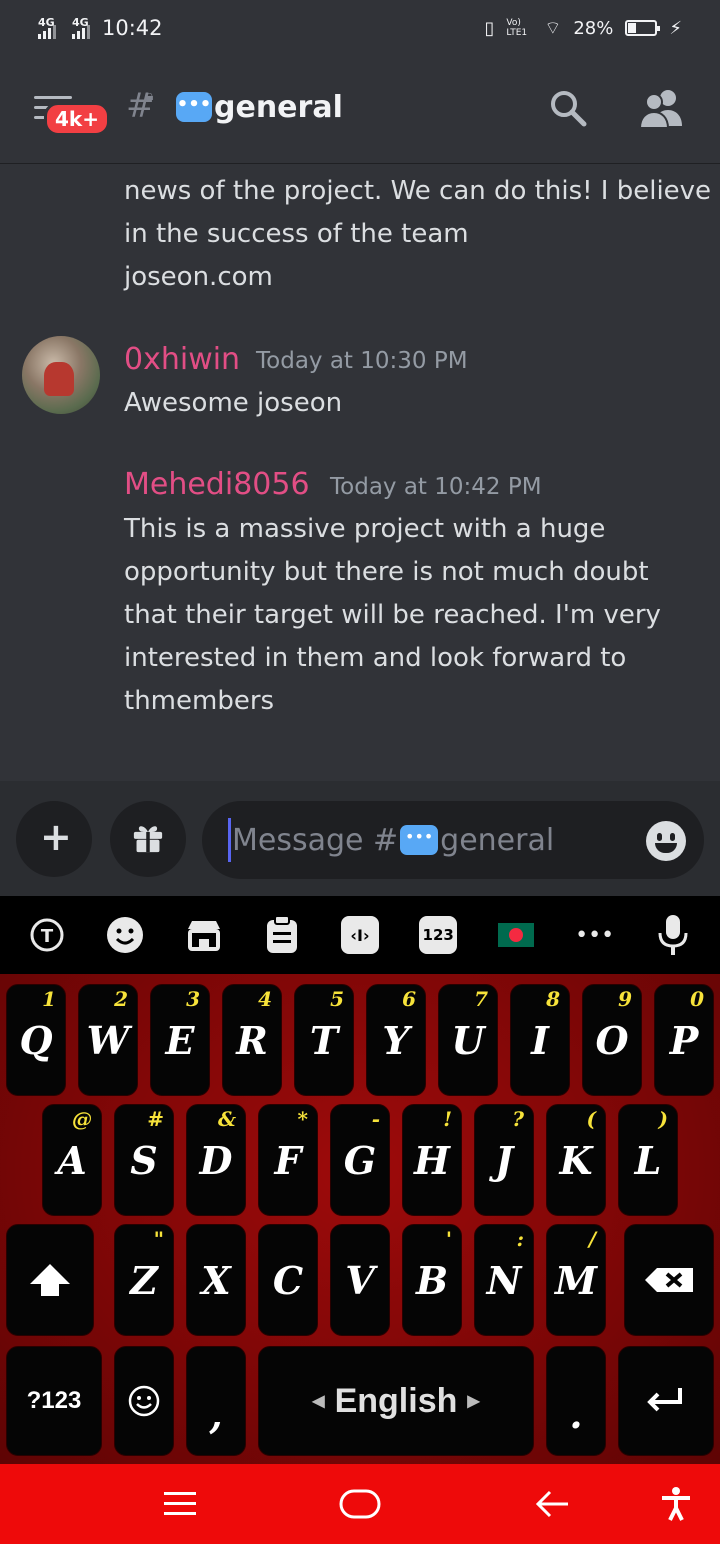 The width and height of the screenshot is (720, 1544). Describe the element at coordinates (684, 1040) in the screenshot. I see `key-p: P0` at that location.